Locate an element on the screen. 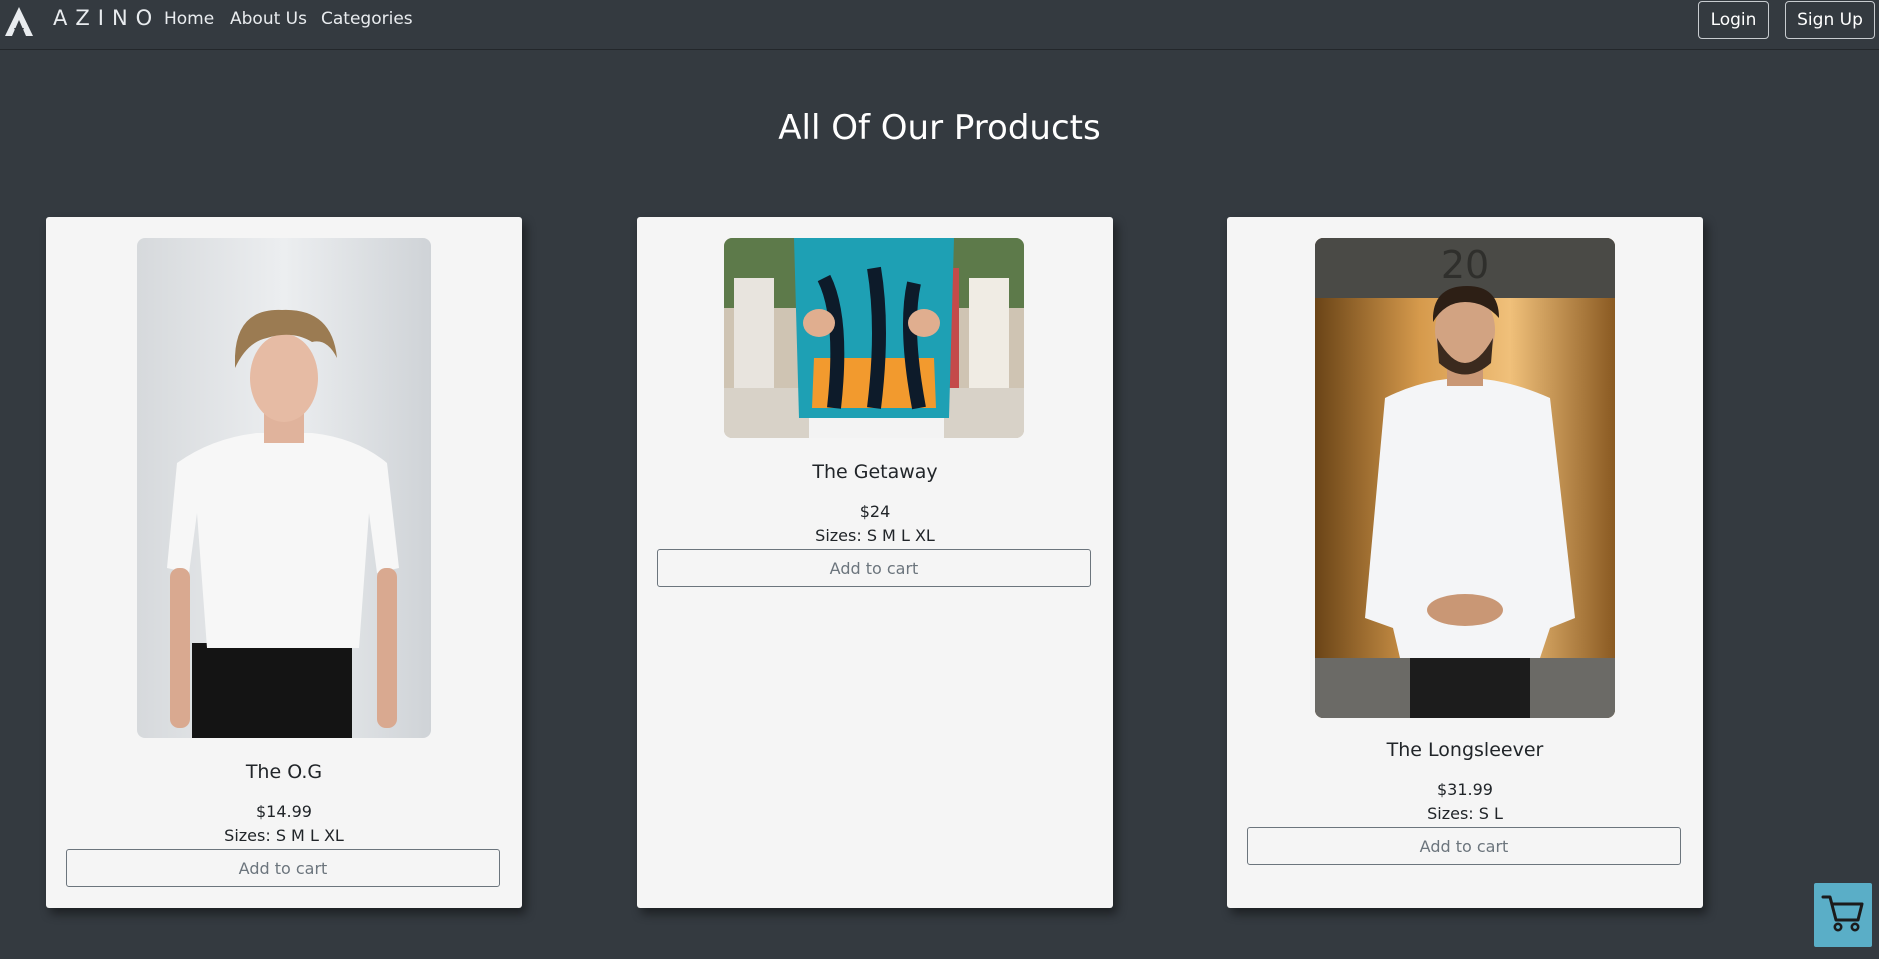  product-sizes: Sizes: S L is located at coordinates (1465, 813).